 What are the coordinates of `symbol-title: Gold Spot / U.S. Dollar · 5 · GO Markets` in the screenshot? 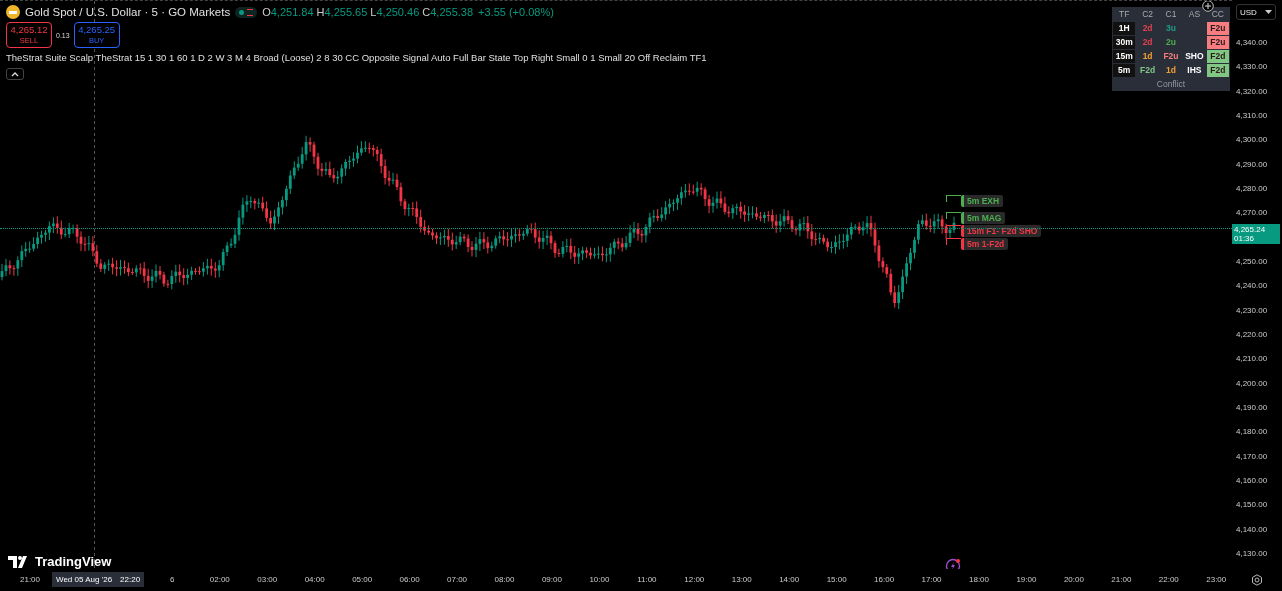 It's located at (128, 12).